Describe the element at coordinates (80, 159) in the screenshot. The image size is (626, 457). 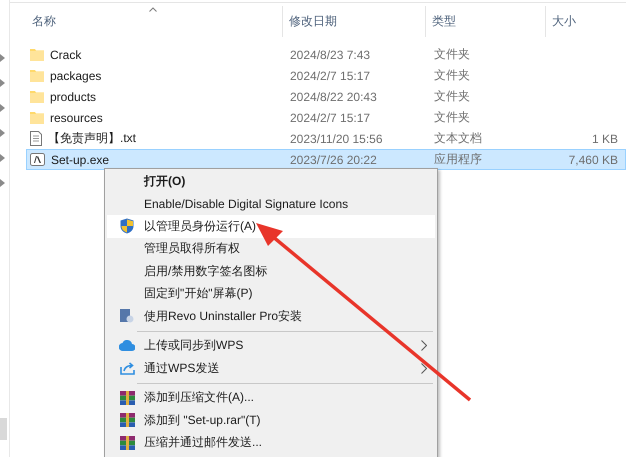
I see `file-name: Set-up.exe` at that location.